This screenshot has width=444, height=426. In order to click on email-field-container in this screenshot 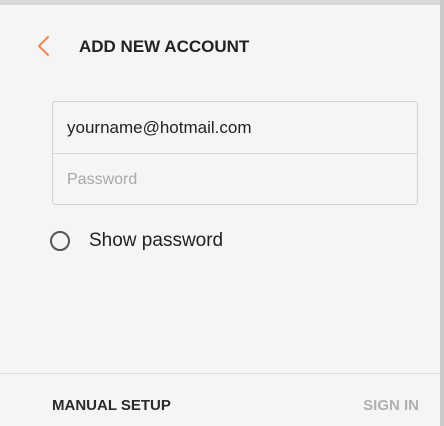, I will do `click(235, 128)`.